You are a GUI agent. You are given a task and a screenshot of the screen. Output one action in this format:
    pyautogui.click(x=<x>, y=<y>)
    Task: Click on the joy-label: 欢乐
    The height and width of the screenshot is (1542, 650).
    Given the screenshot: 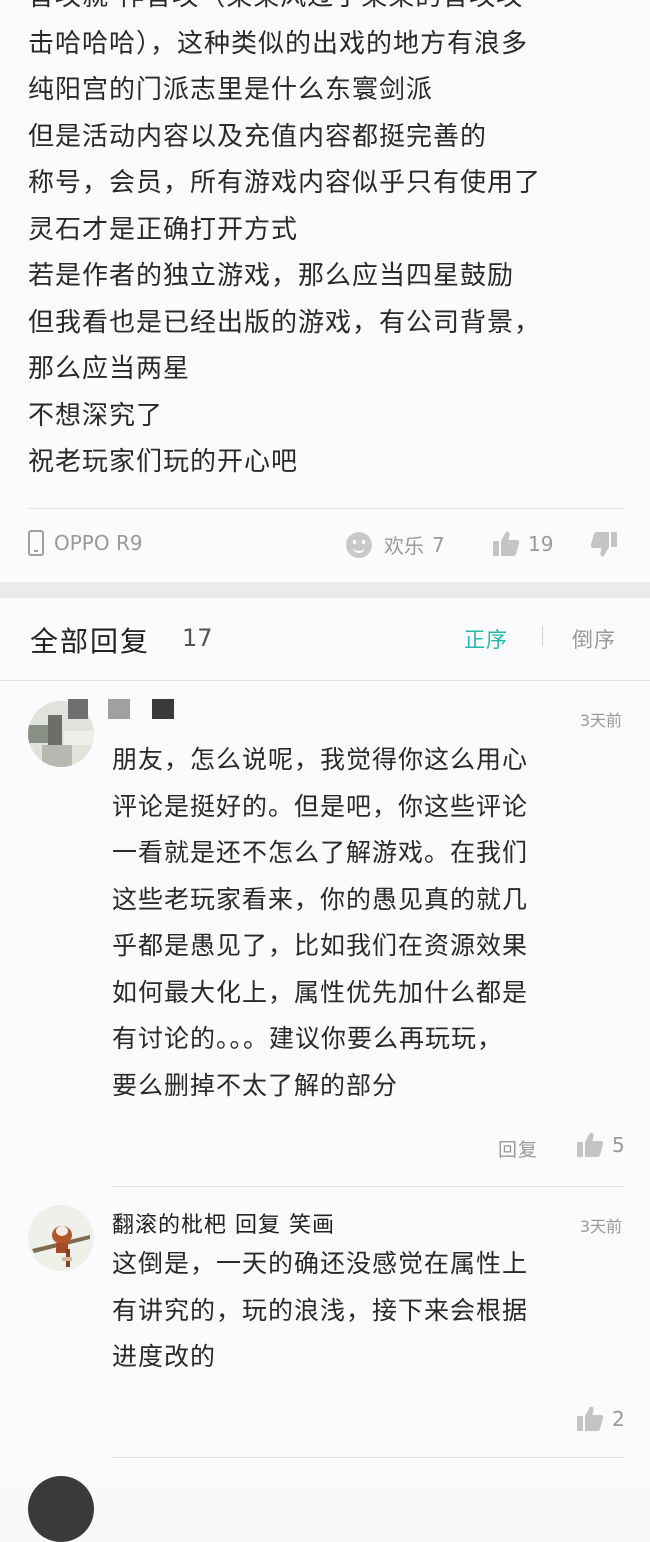 What is the action you would take?
    pyautogui.click(x=404, y=546)
    